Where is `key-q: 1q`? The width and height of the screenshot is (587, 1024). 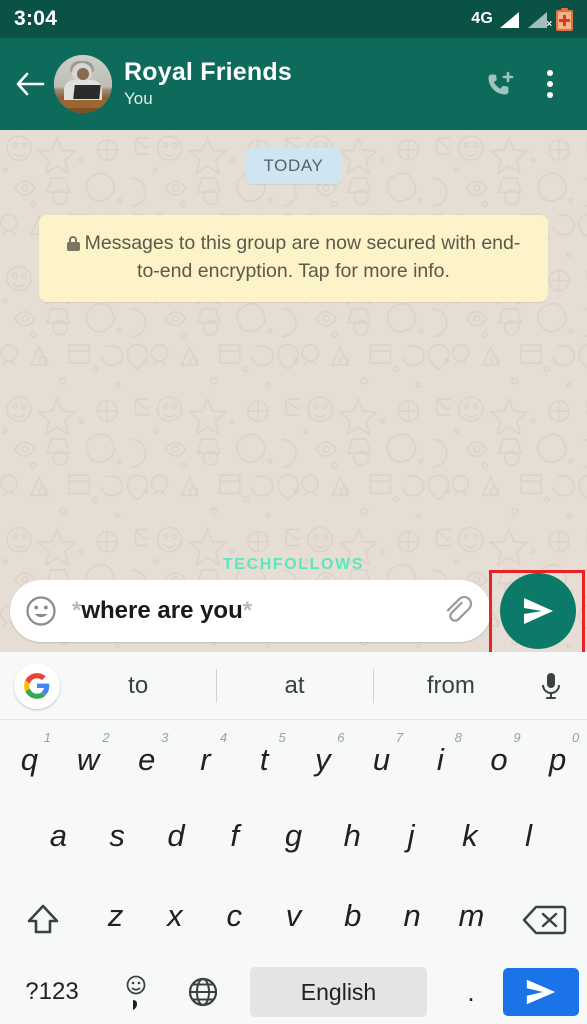 key-q: 1q is located at coordinates (29, 762).